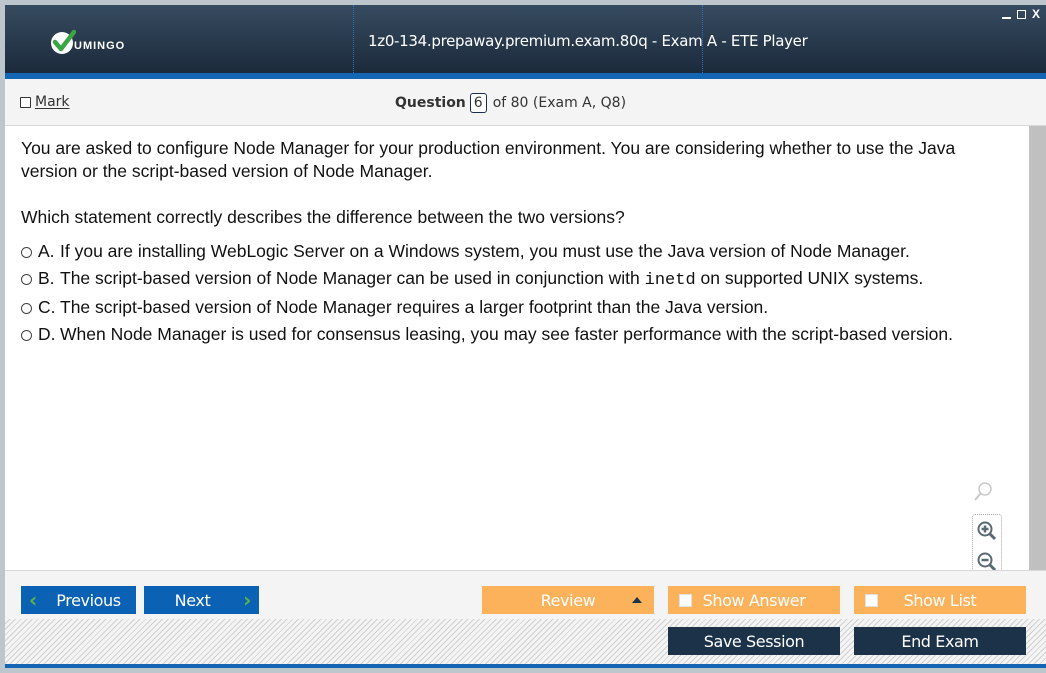  Describe the element at coordinates (46, 251) in the screenshot. I see `option-letter: A.` at that location.